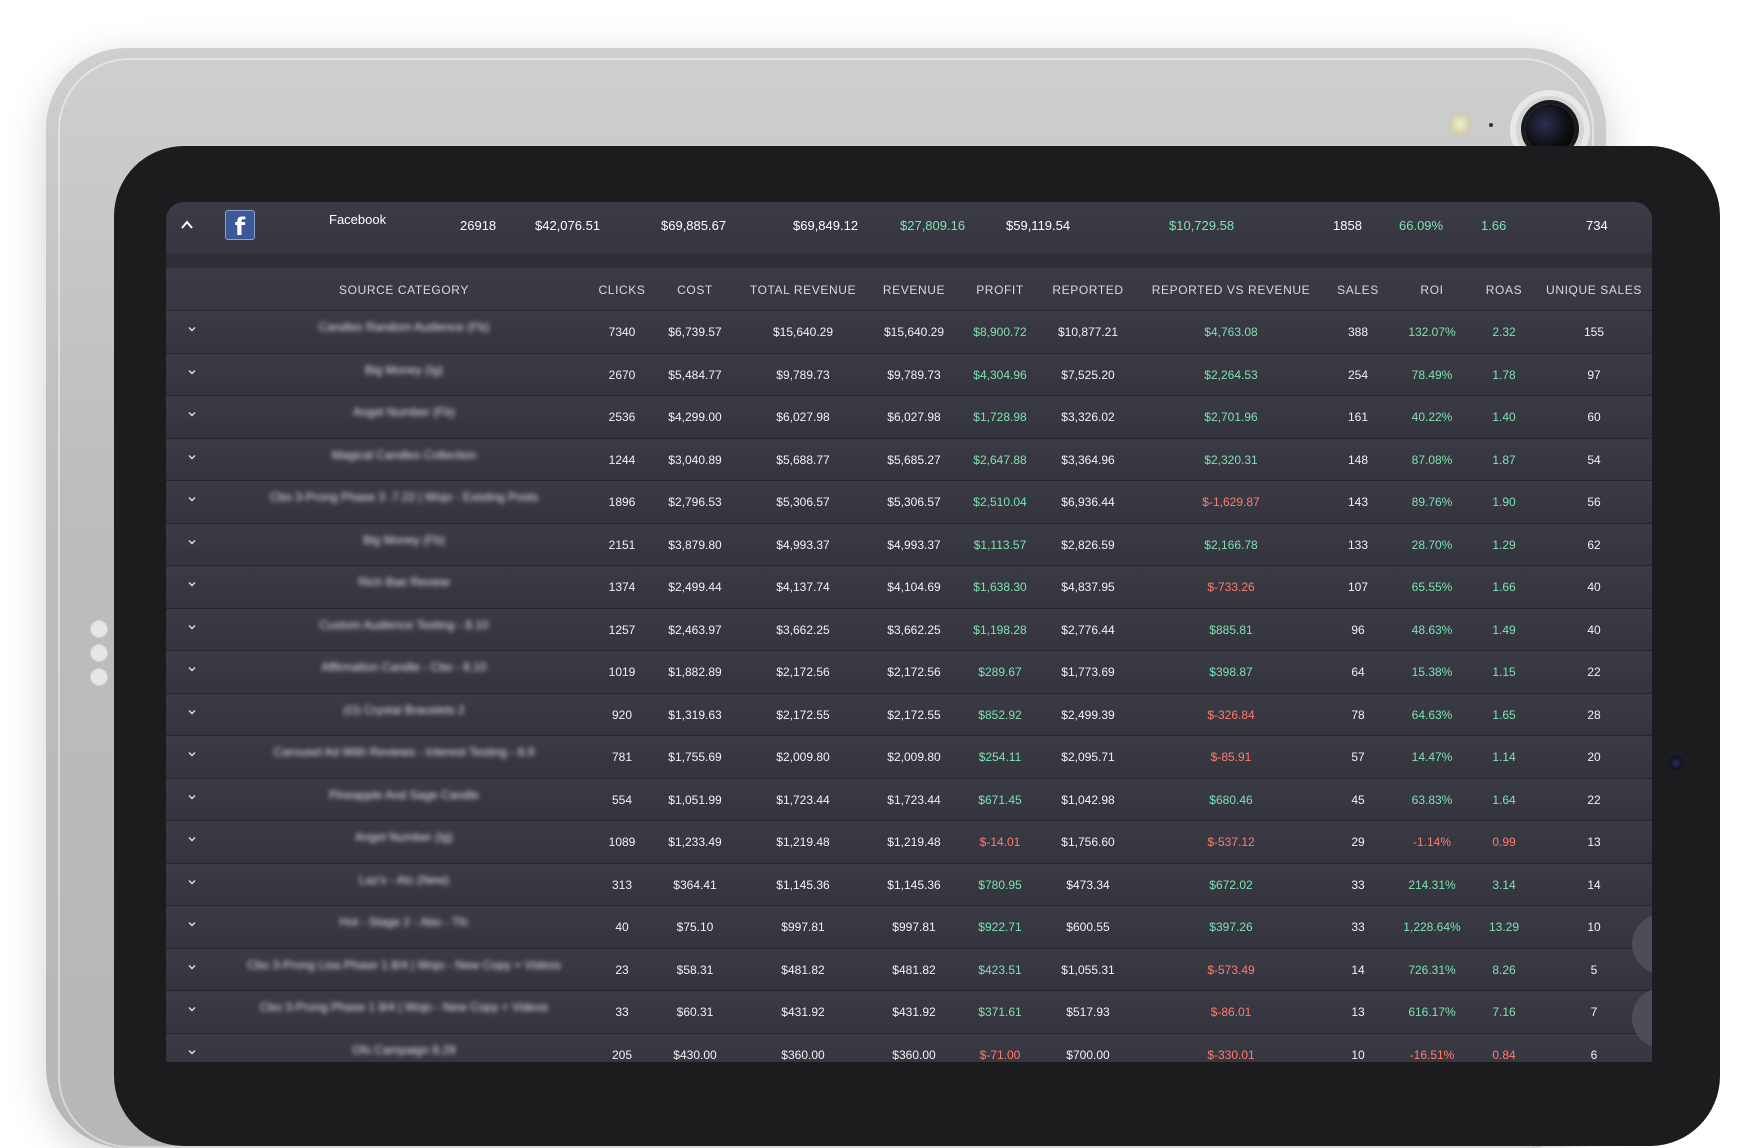 The image size is (1754, 1148). I want to click on header-reported: REPORTED, so click(1087, 290).